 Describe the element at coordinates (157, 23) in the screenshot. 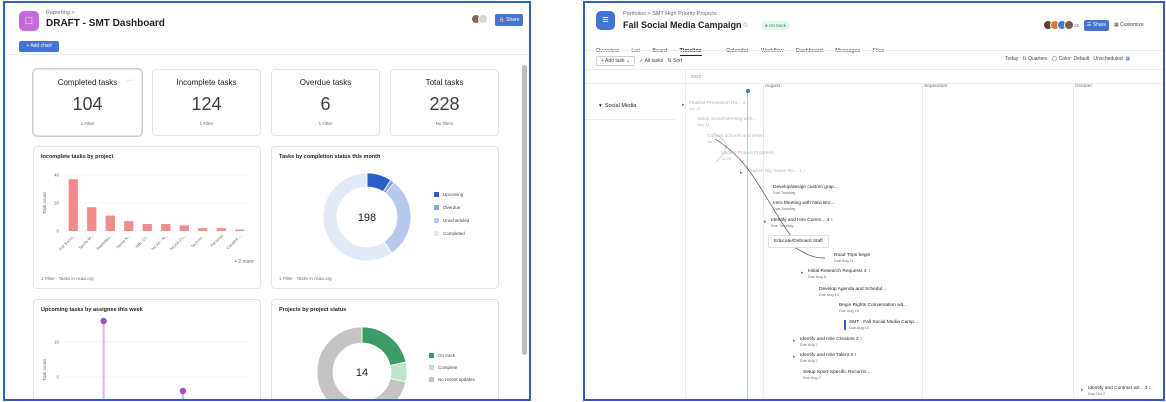

I see `star-icon: ☆` at that location.